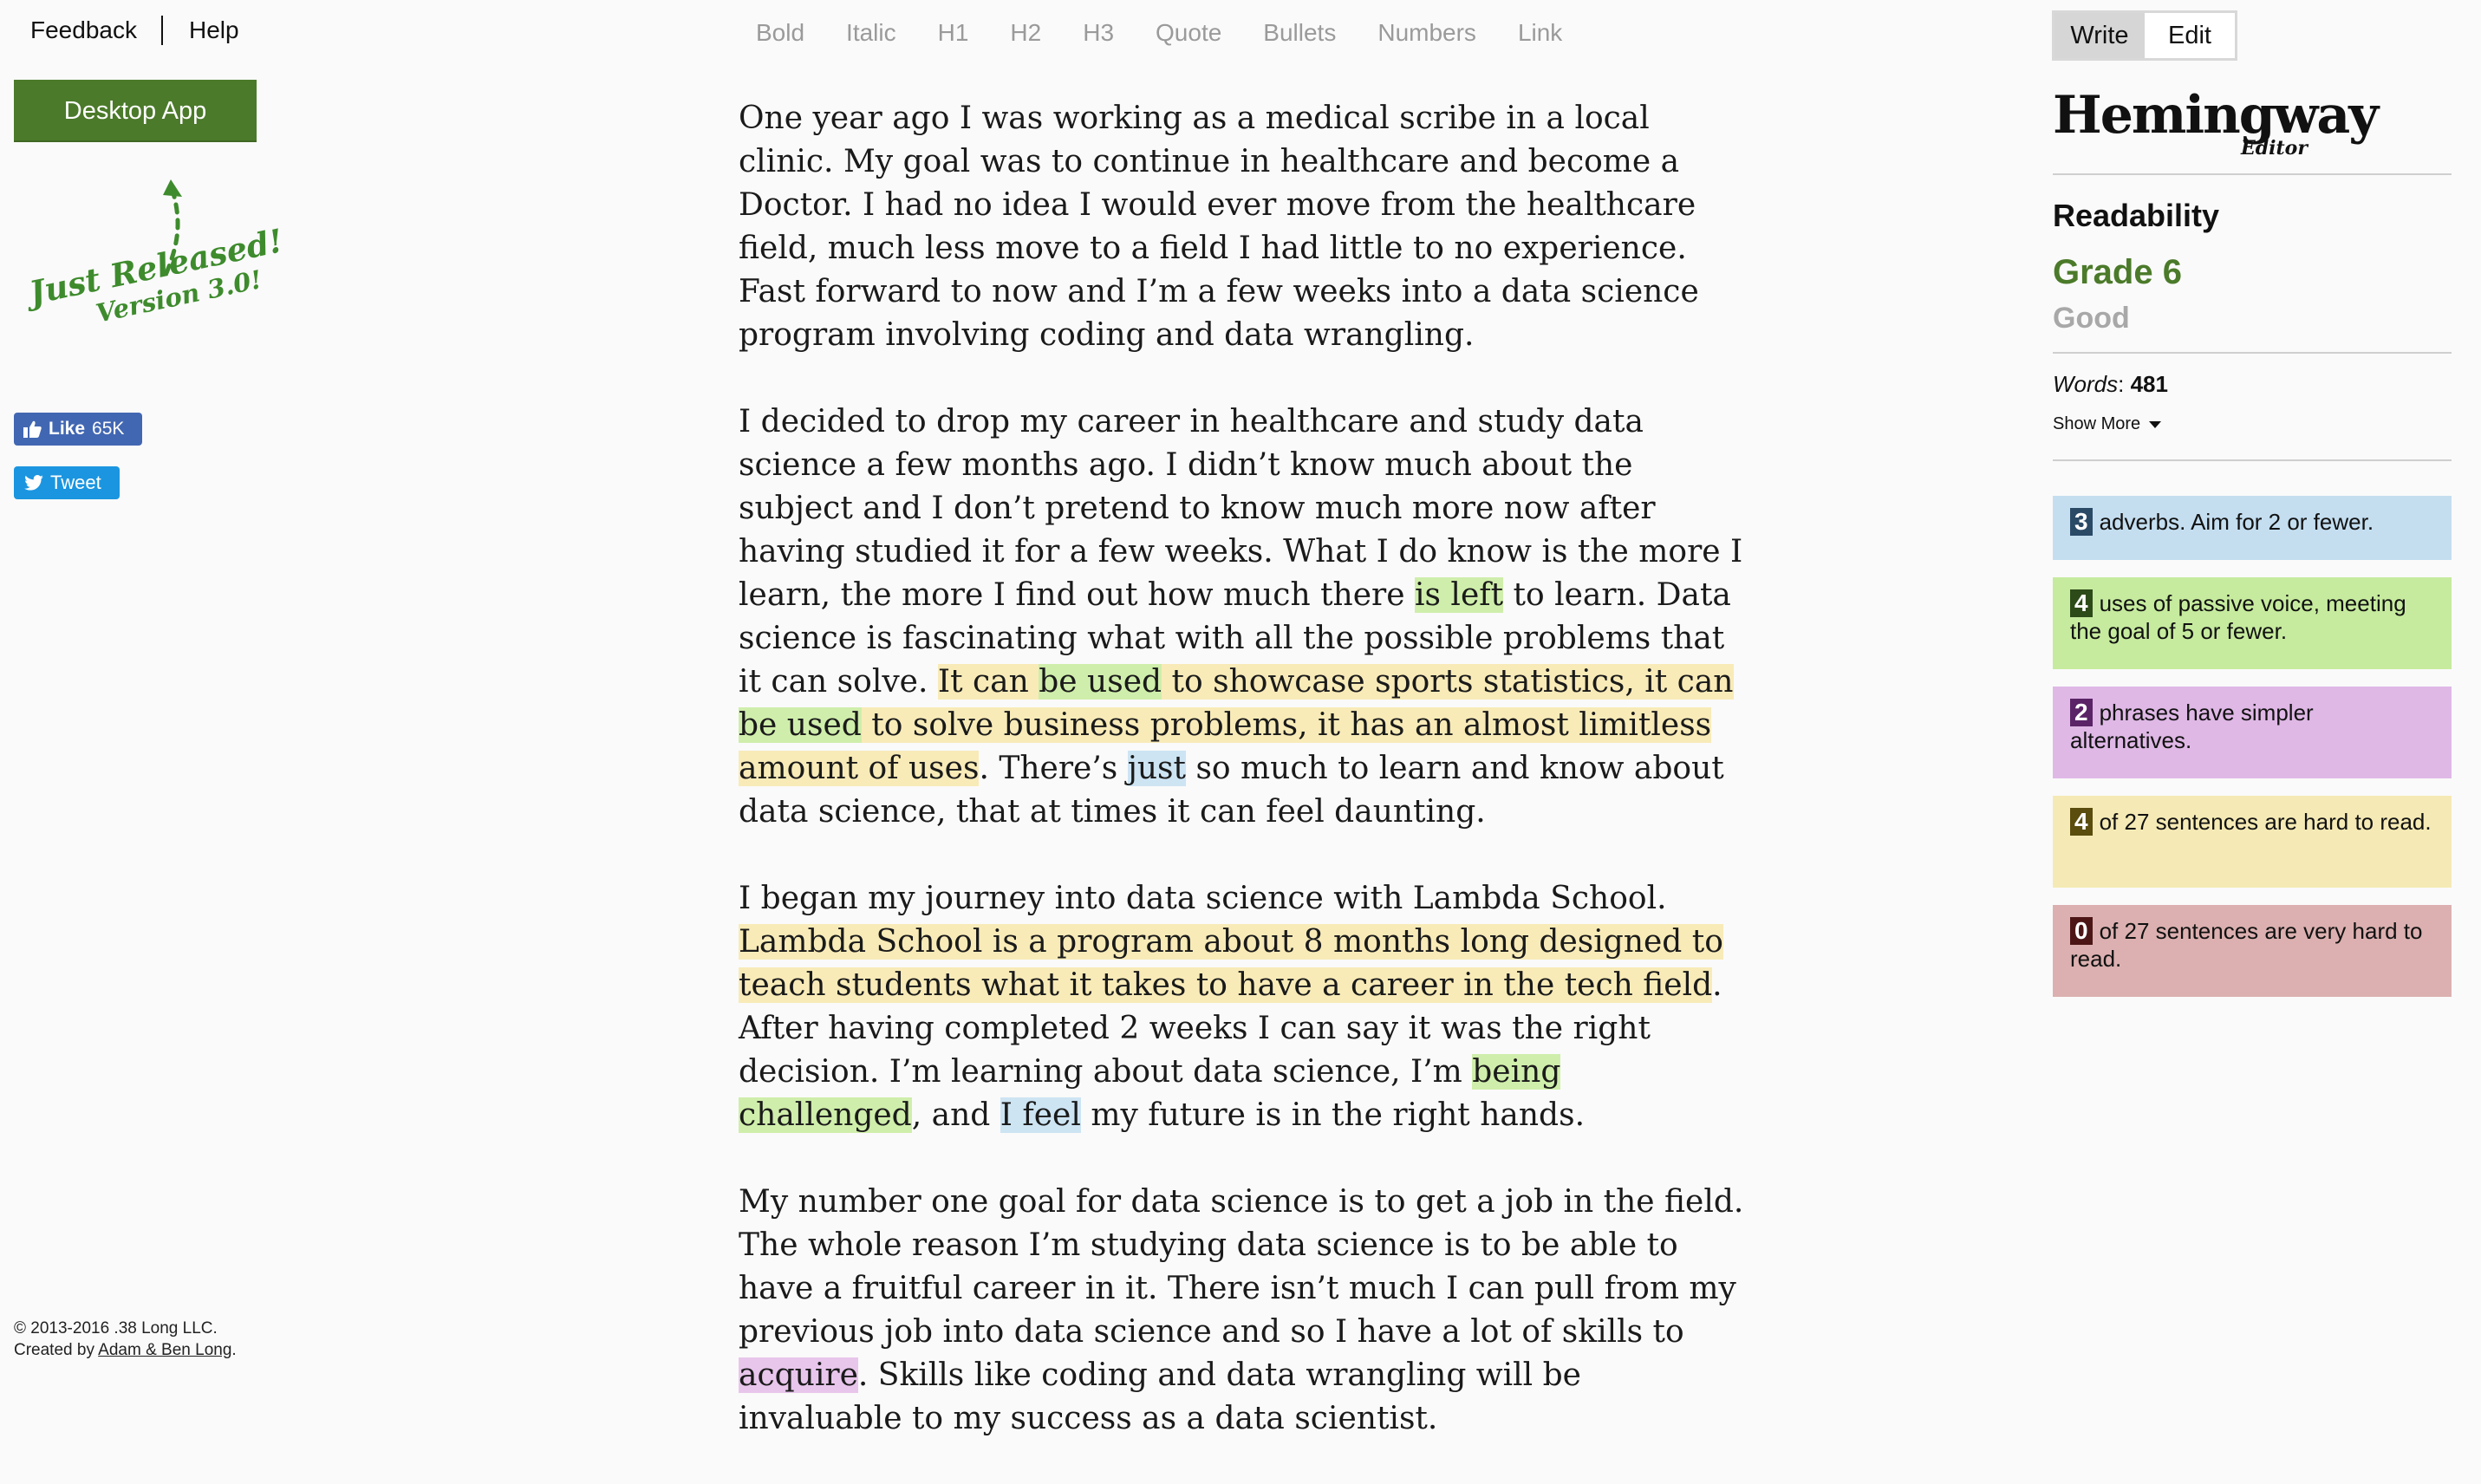 The height and width of the screenshot is (1484, 2481). Describe the element at coordinates (871, 33) in the screenshot. I see `italic-button: Italic` at that location.